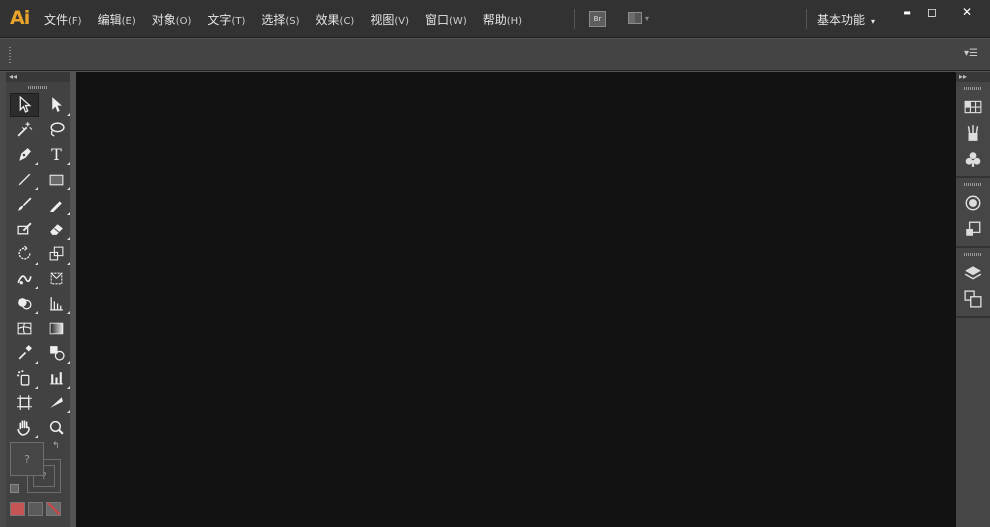  I want to click on blend-tool-icon, so click(57, 353).